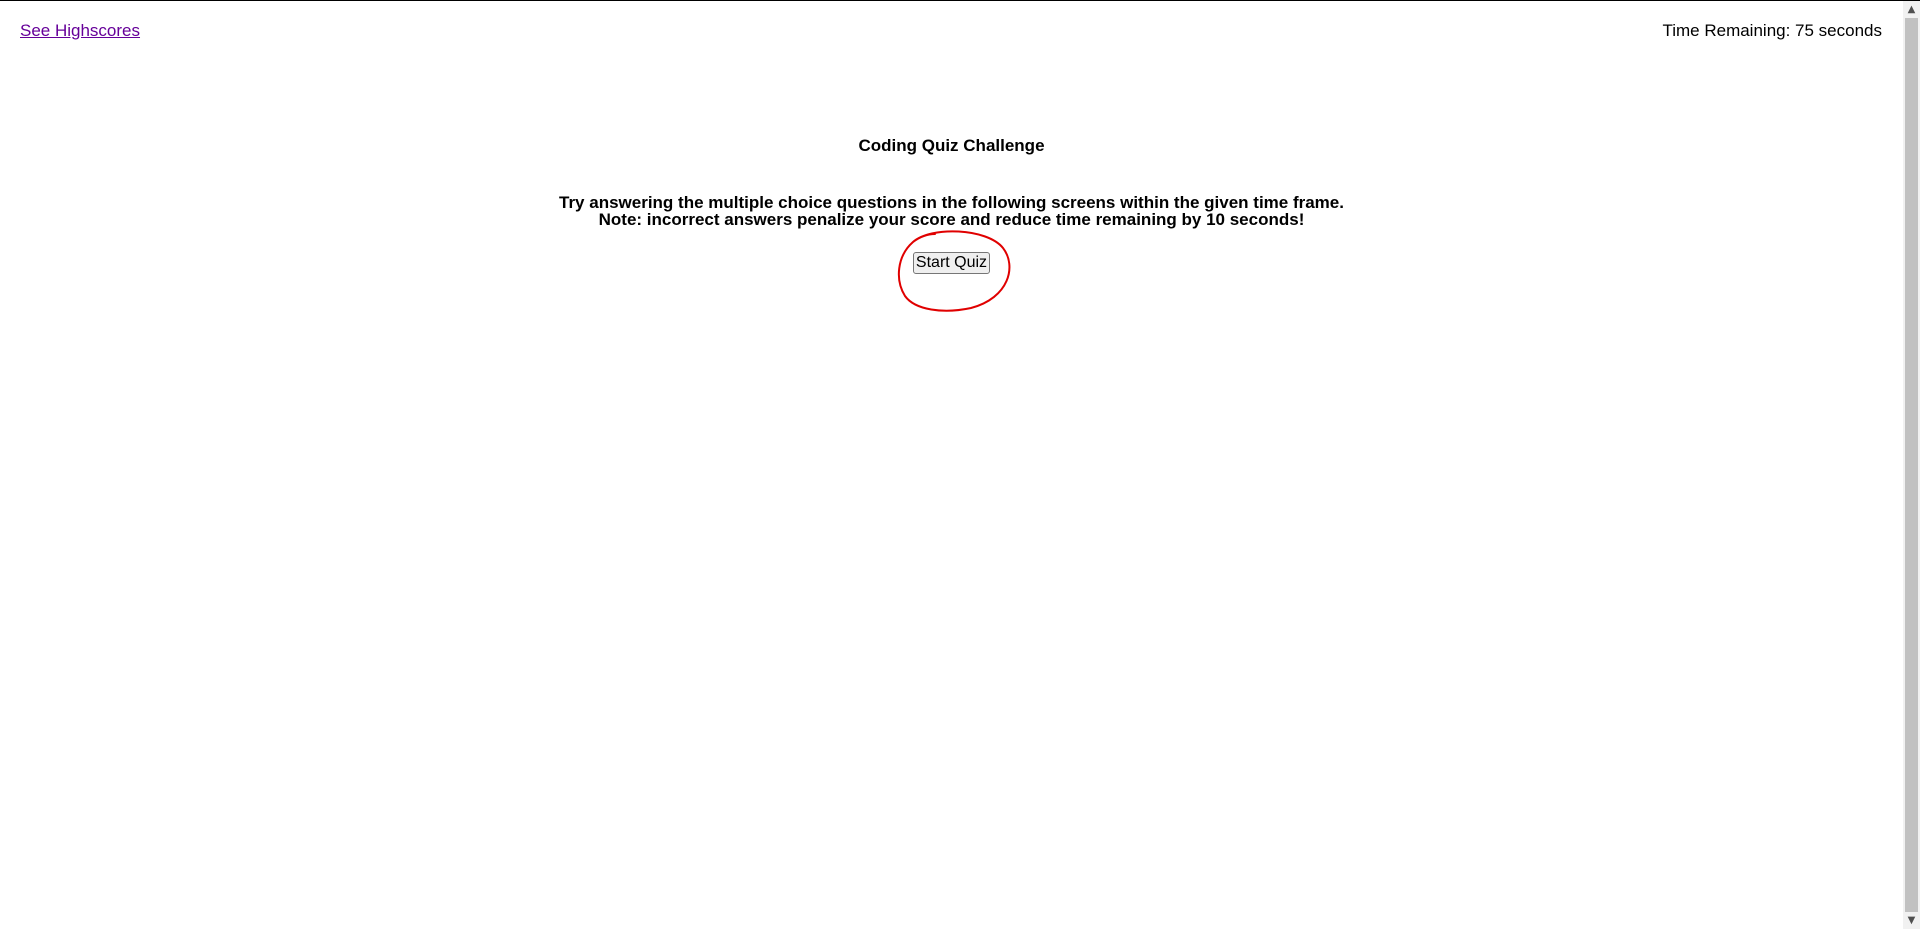 Image resolution: width=1920 pixels, height=929 pixels. What do you see at coordinates (80, 31) in the screenshot?
I see `see-highscores-link: See Highscores` at bounding box center [80, 31].